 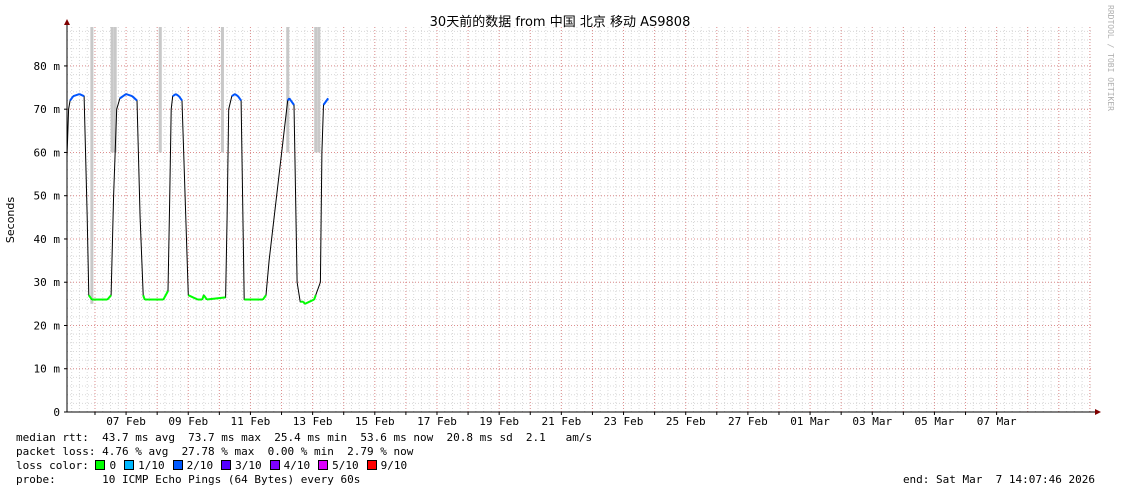 What do you see at coordinates (47, 282) in the screenshot?
I see `y-tick-label: 30 m` at bounding box center [47, 282].